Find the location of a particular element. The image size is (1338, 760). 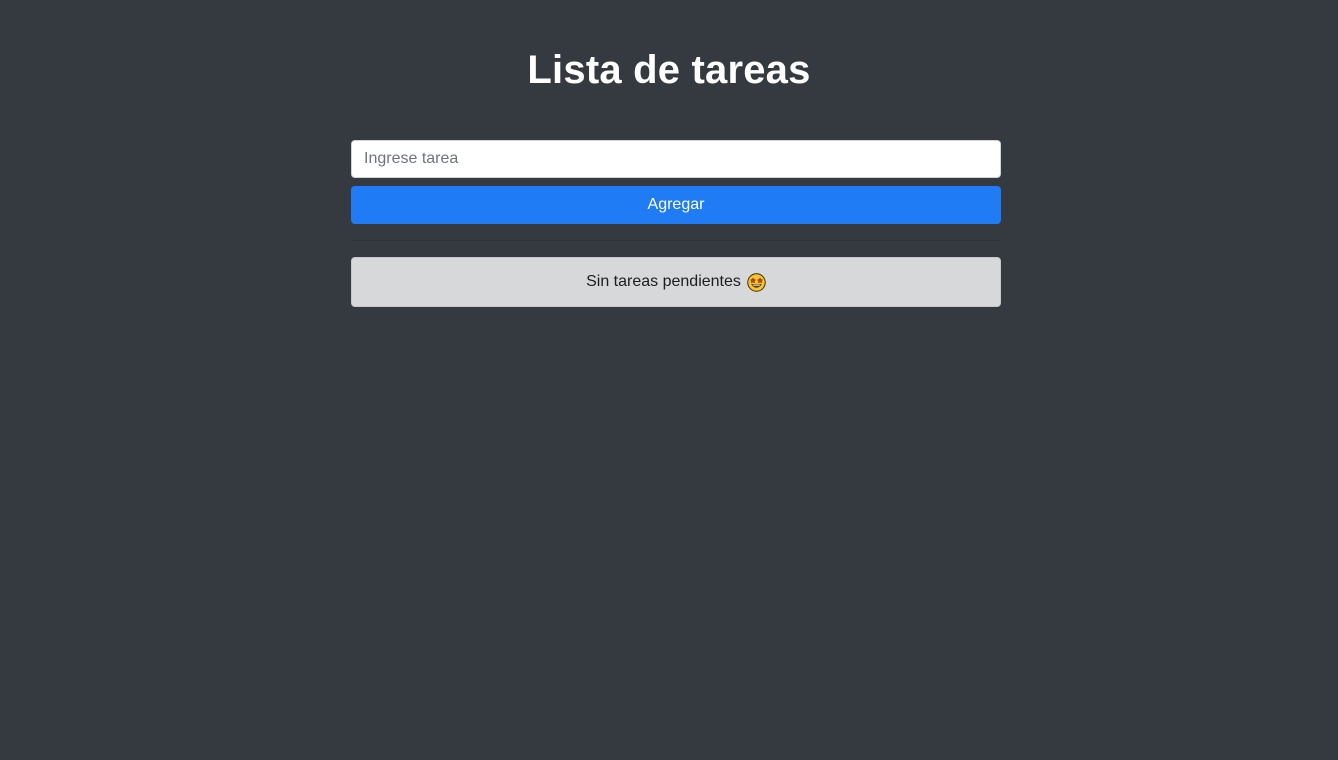

todo-container: Agregar Sin tareas pendientes is located at coordinates (676, 223).